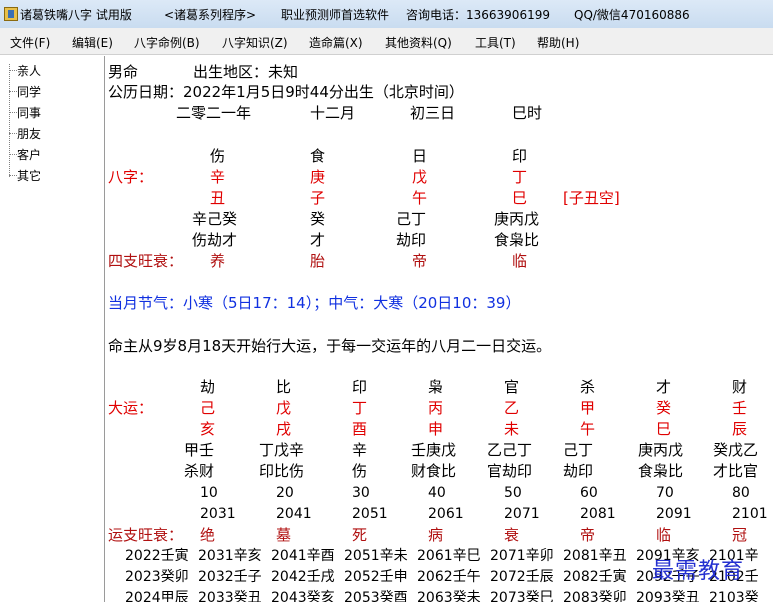 This screenshot has width=773, height=602. What do you see at coordinates (208, 535) in the screenshot?
I see `dayun-state: 绝` at bounding box center [208, 535].